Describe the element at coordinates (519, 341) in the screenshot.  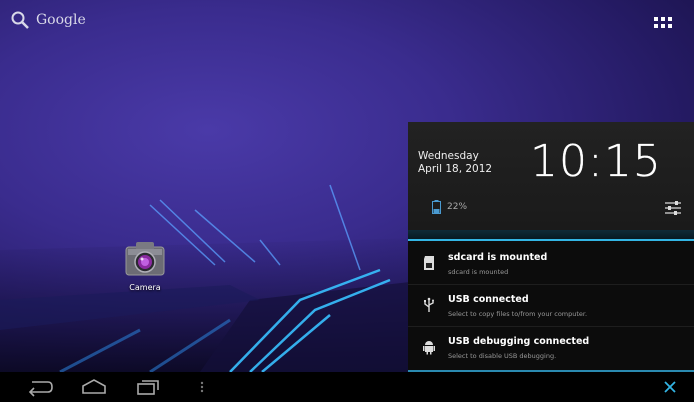
I see `notification-title: USB debugging connected` at that location.